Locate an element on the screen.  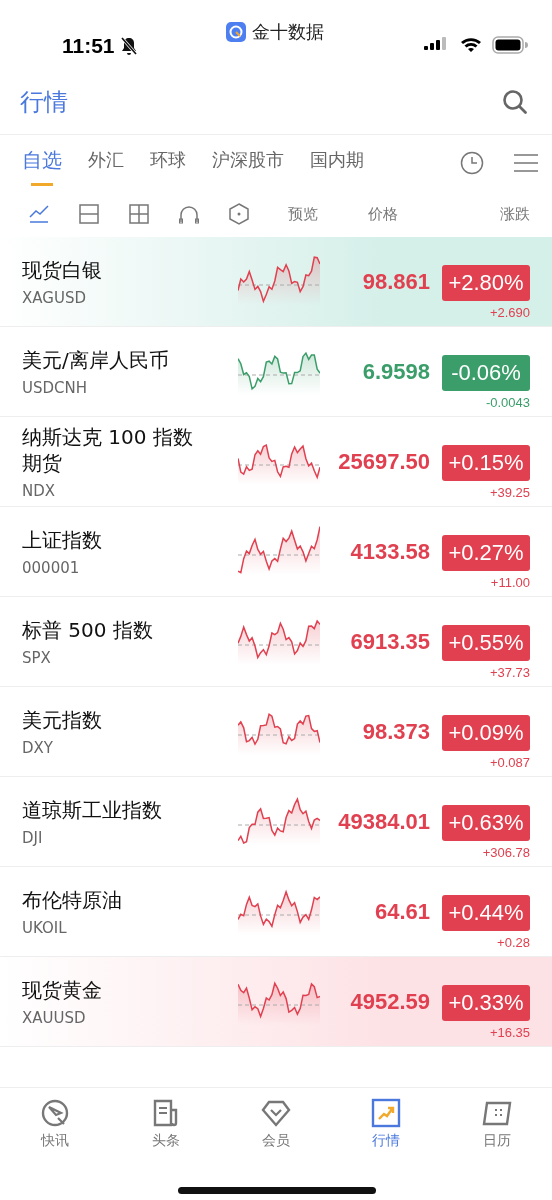
price-value: 49384.01 is located at coordinates (383, 821).